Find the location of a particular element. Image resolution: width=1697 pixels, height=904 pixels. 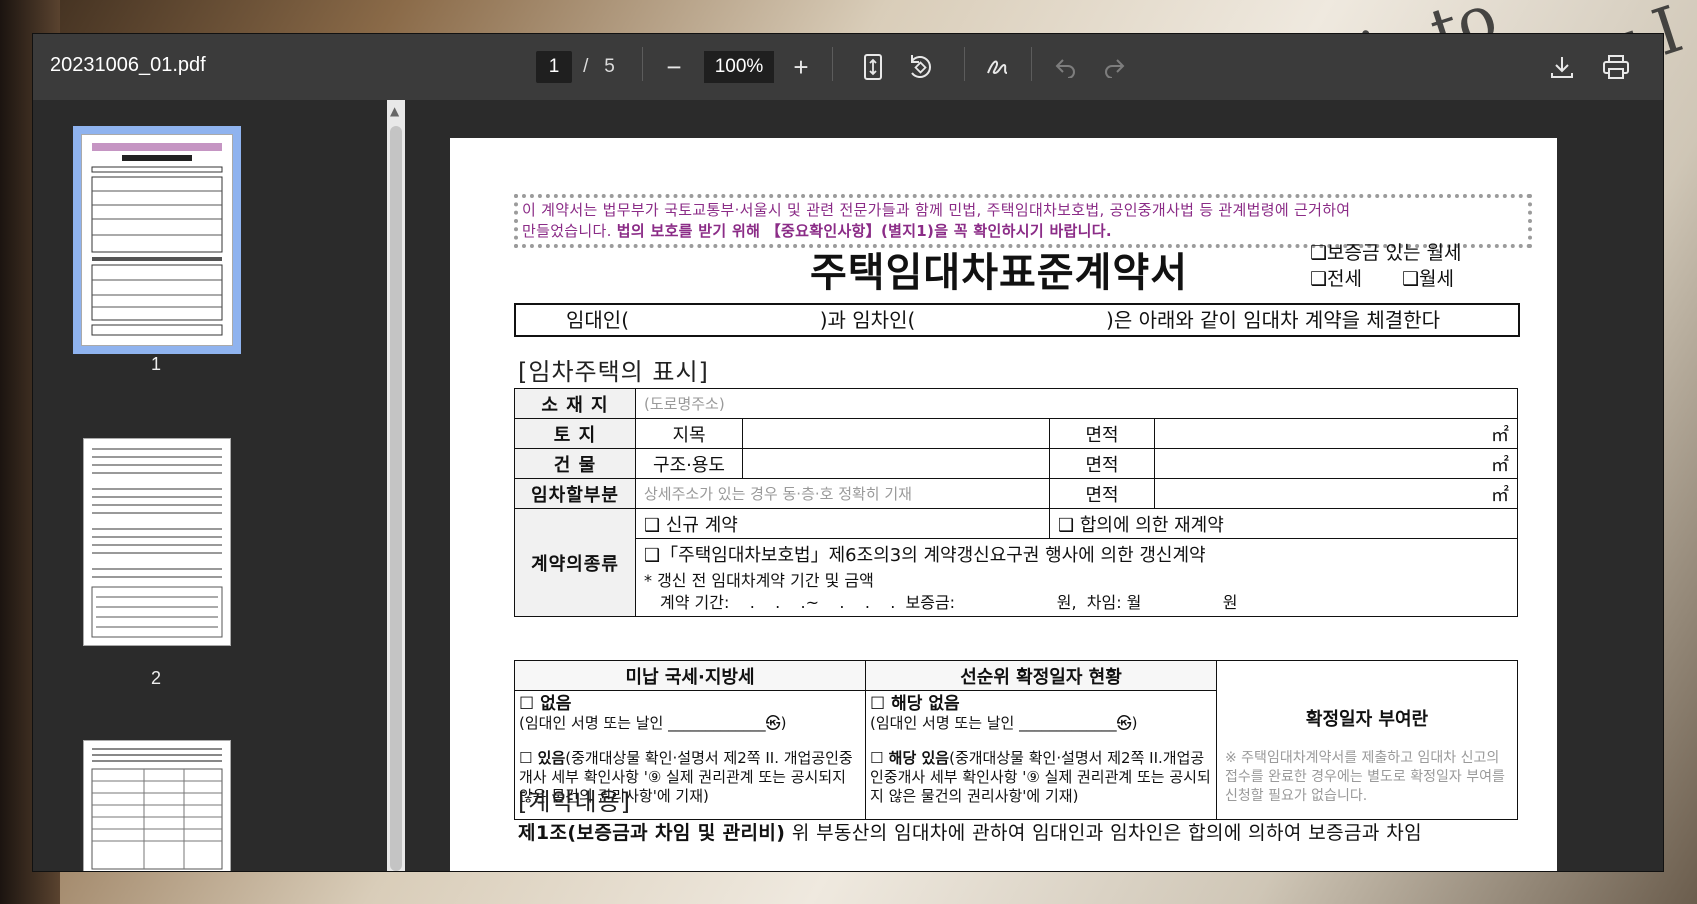

download-icon is located at coordinates (1562, 67).